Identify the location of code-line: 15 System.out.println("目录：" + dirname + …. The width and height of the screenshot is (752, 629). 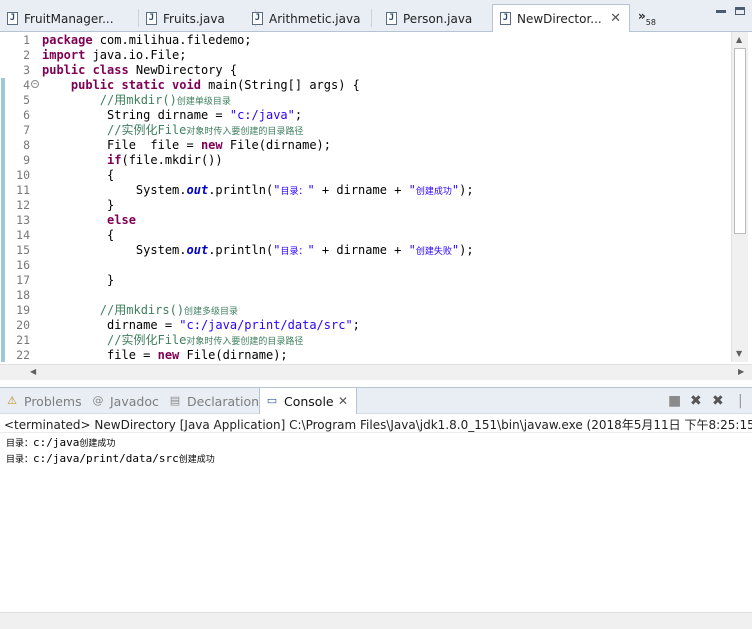
(365, 250).